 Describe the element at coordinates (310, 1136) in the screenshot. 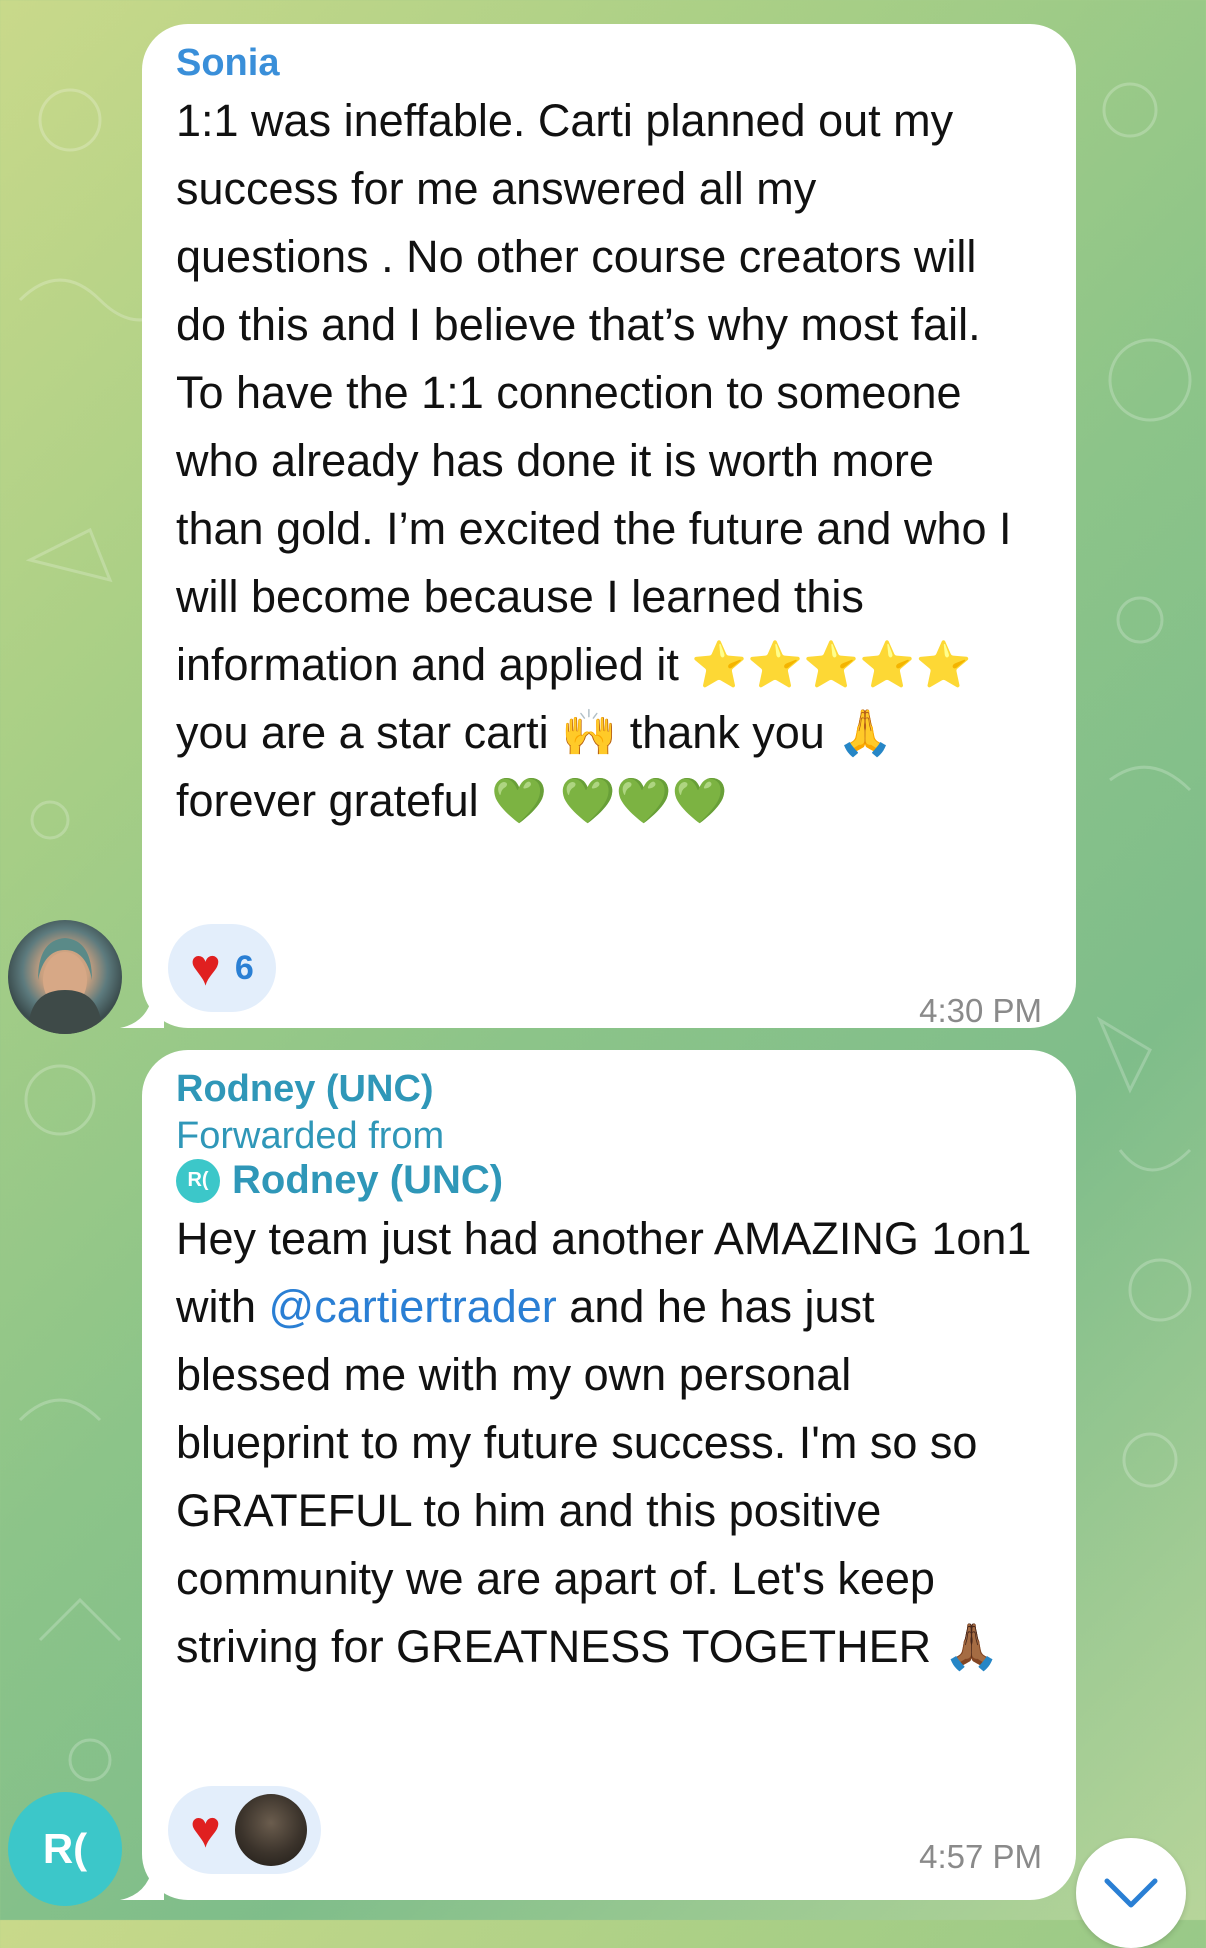

I see `forwarded-label: Forwarded from` at that location.